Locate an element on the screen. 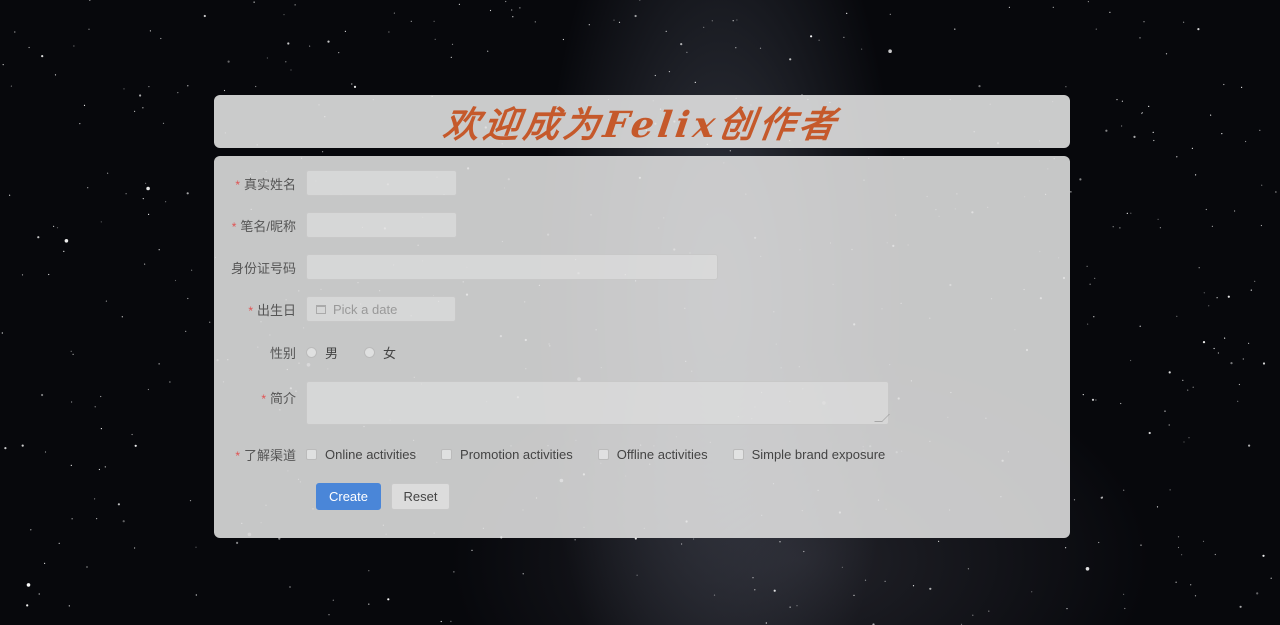 This screenshot has width=1280, height=625. id-number-input is located at coordinates (512, 267).